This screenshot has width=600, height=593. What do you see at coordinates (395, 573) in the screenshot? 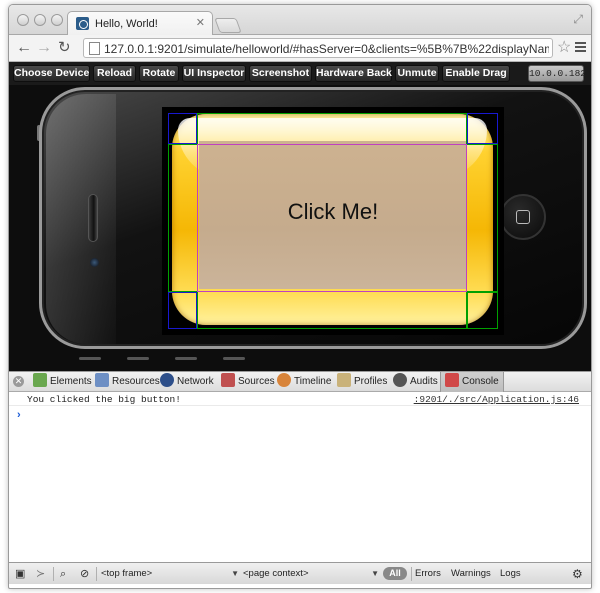
I see `filter-all-button: All` at bounding box center [395, 573].